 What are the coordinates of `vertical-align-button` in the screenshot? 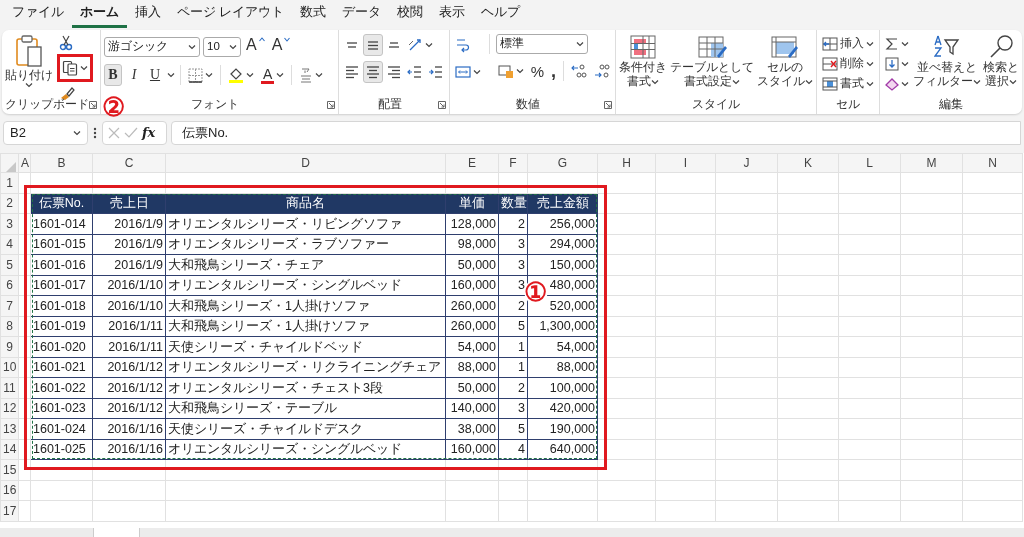 It's located at (372, 45).